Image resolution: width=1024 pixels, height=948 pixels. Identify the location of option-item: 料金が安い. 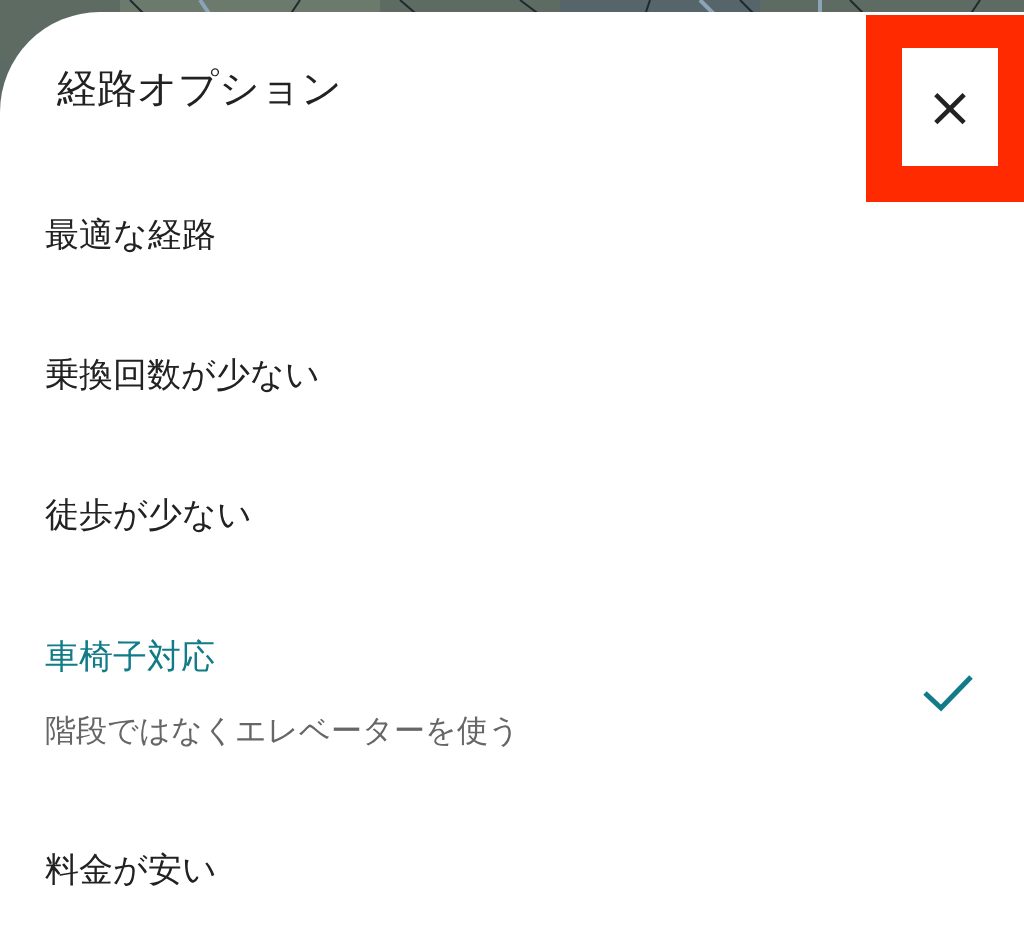
(512, 870).